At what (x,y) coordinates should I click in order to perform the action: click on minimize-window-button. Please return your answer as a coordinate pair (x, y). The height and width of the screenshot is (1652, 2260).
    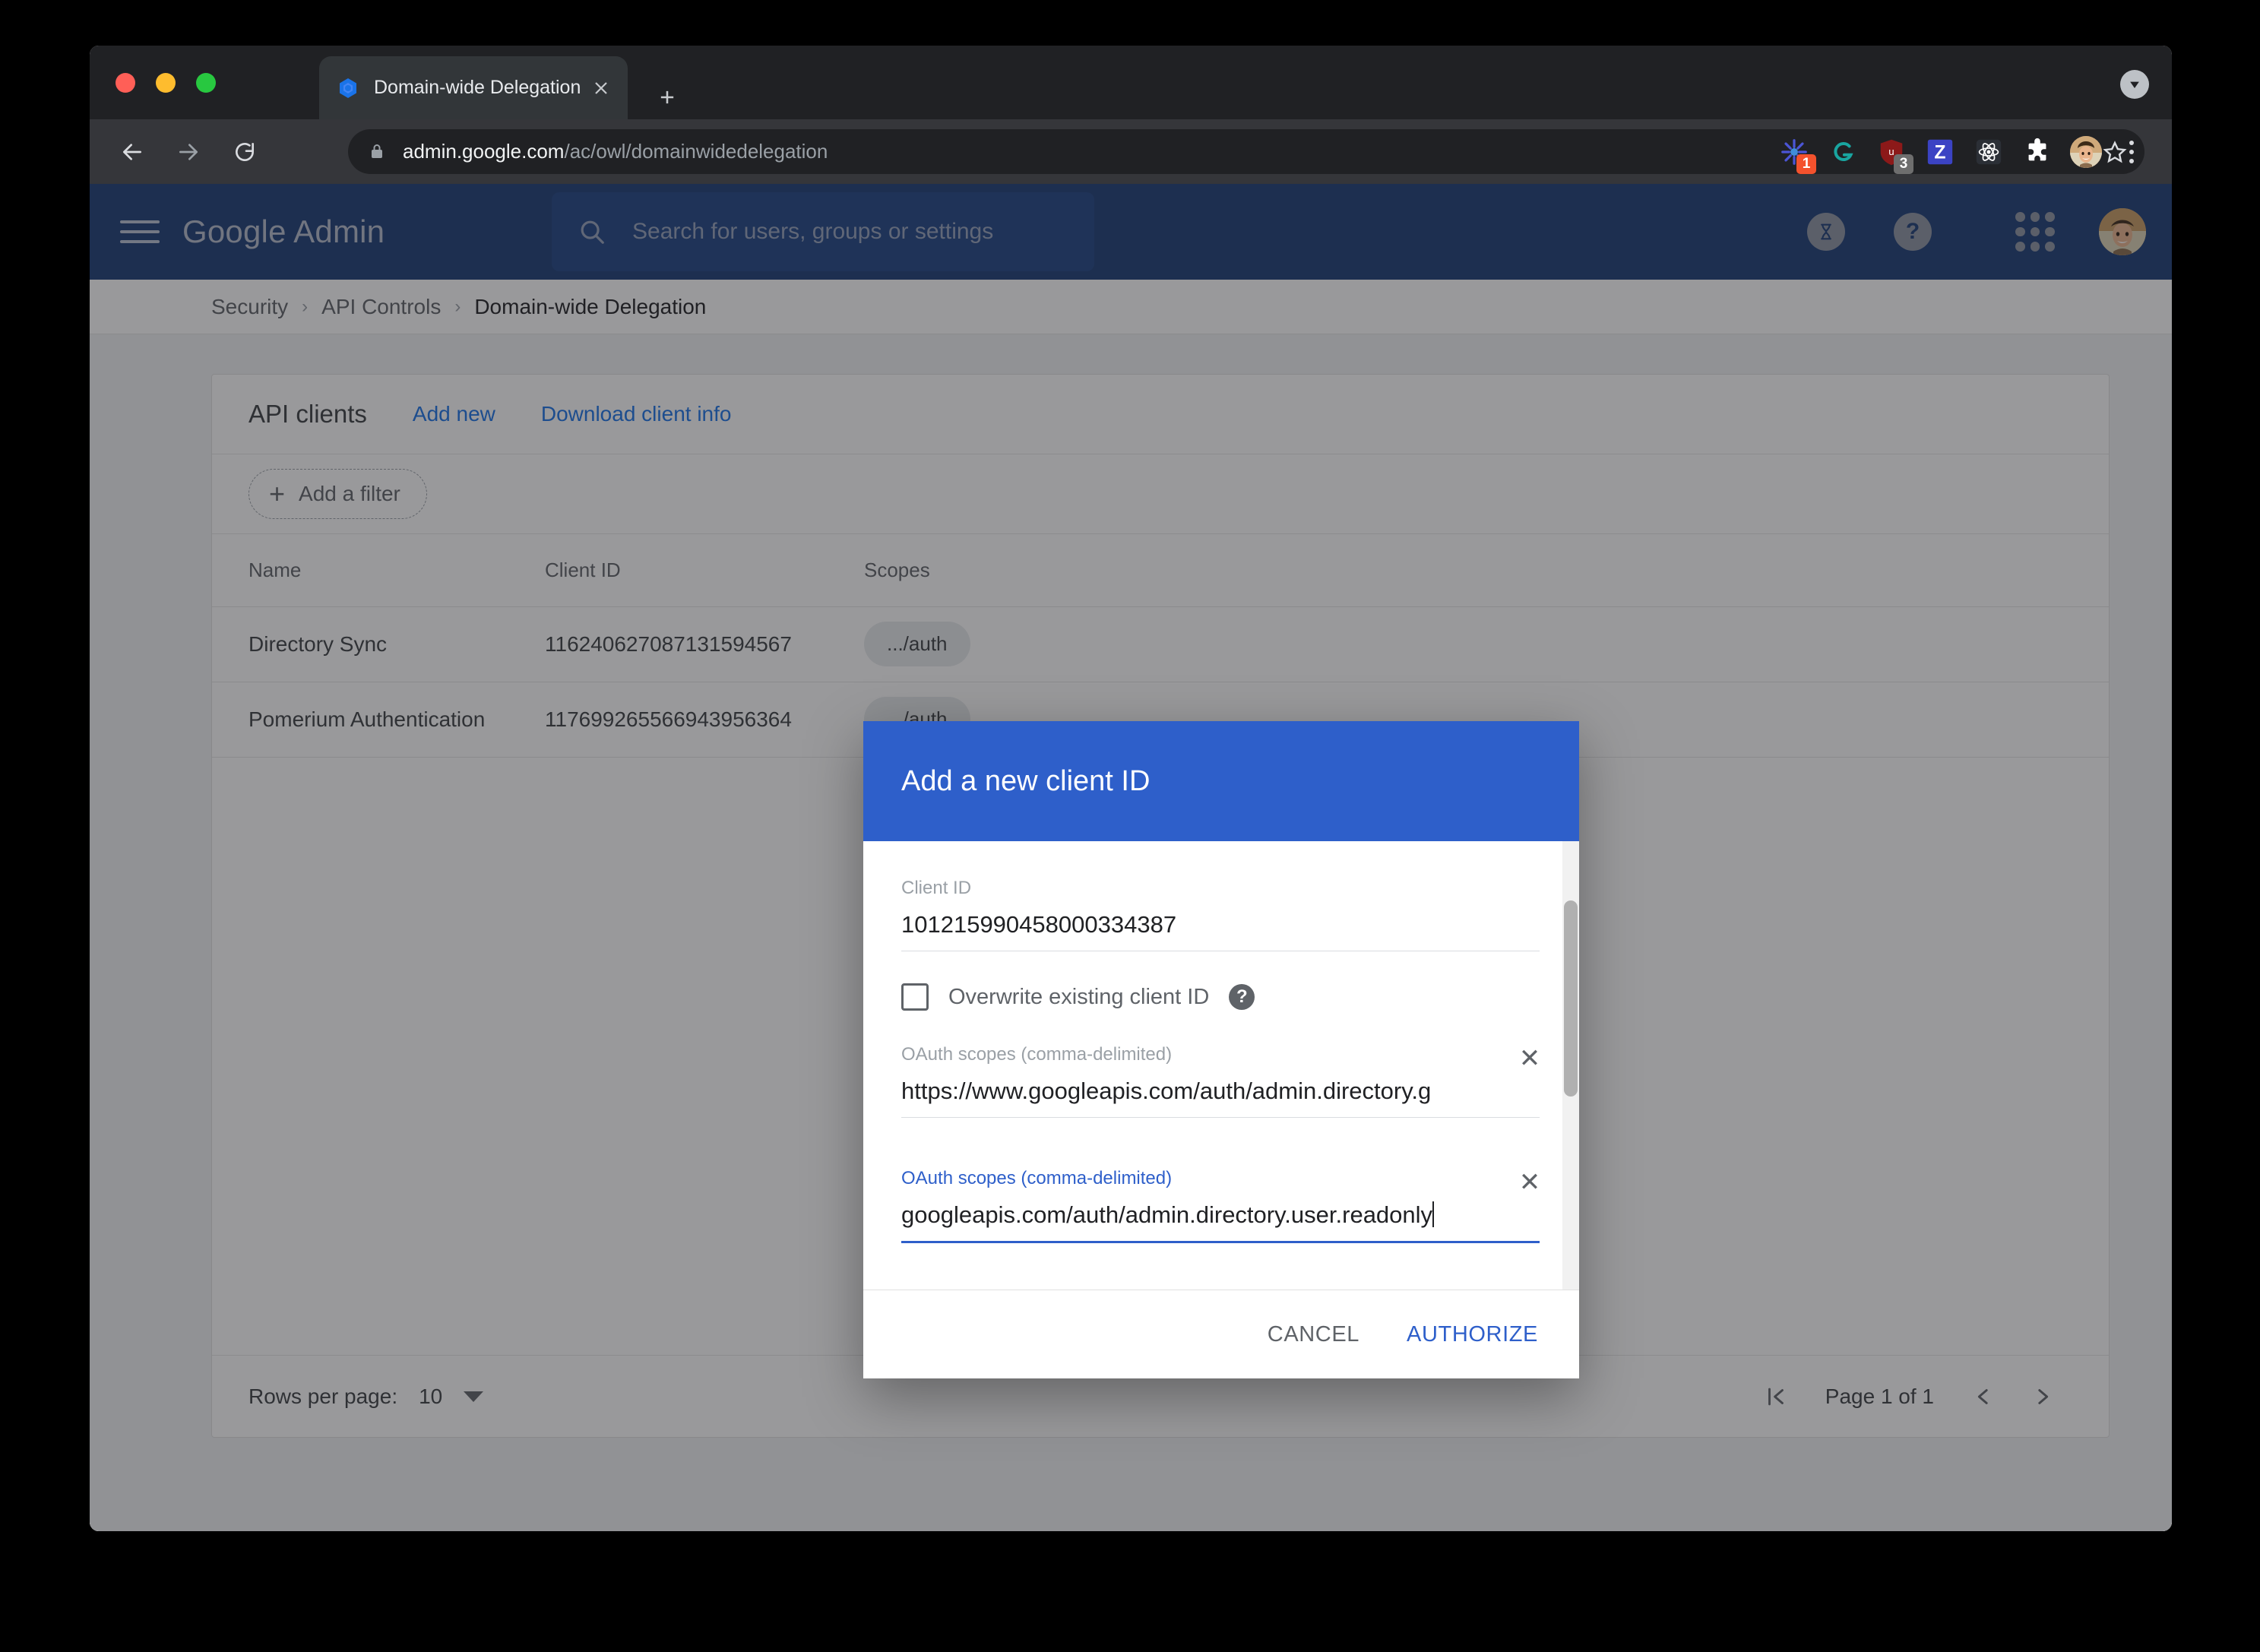
    Looking at the image, I should click on (166, 83).